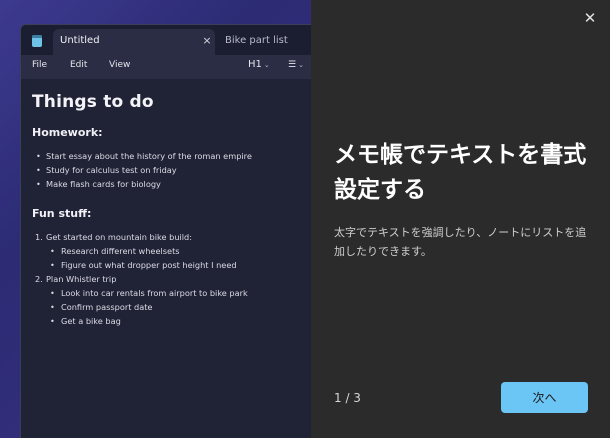  Describe the element at coordinates (166, 67) in the screenshot. I see `notepad-menubar: File Edit View H1 ⌄ ☰ ⌄` at that location.